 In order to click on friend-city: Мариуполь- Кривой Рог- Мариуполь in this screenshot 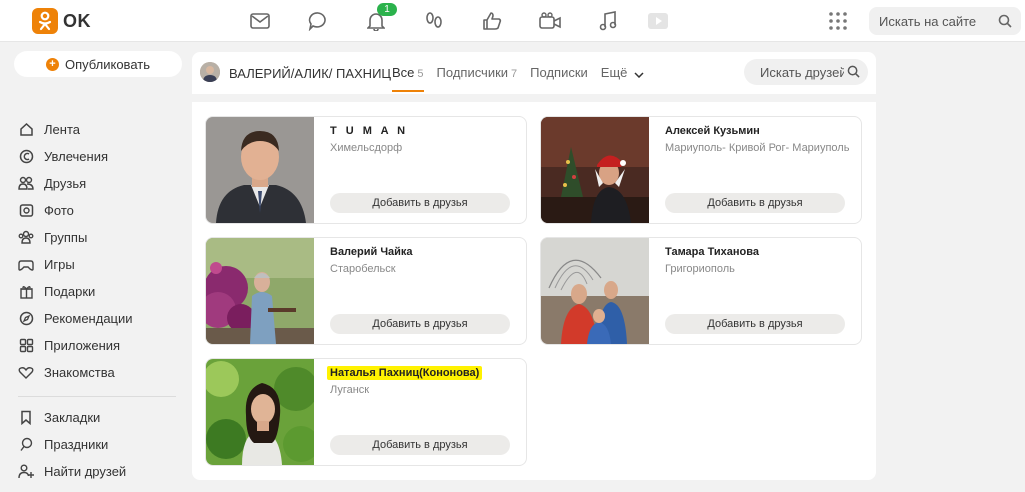, I will do `click(757, 148)`.